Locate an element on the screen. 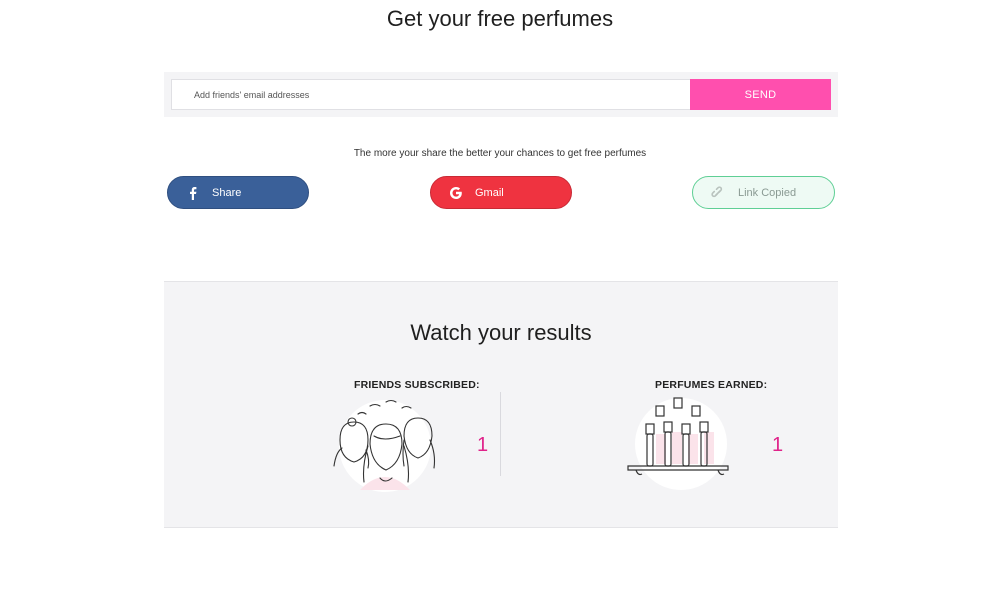  send-button: SEND is located at coordinates (760, 94).